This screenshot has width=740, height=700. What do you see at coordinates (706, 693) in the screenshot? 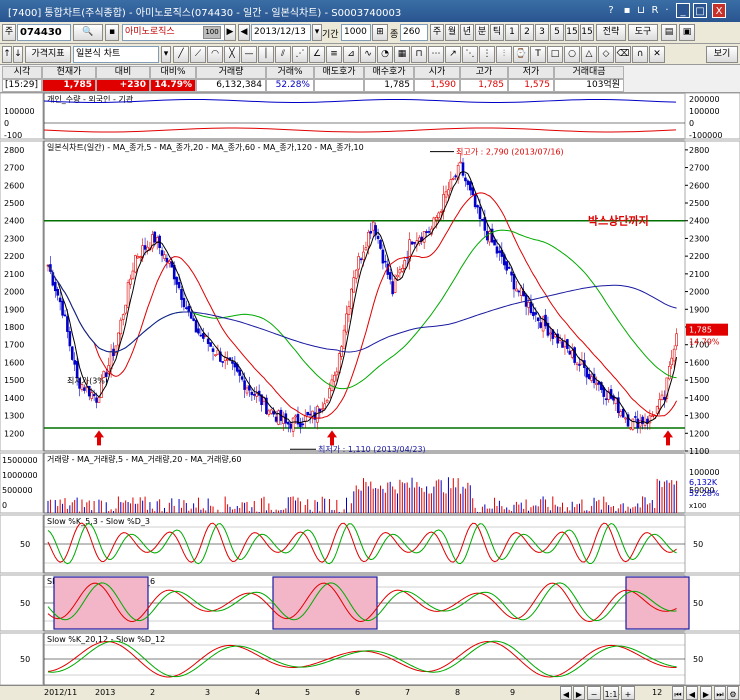
I see `next-icon: ▶` at bounding box center [706, 693].